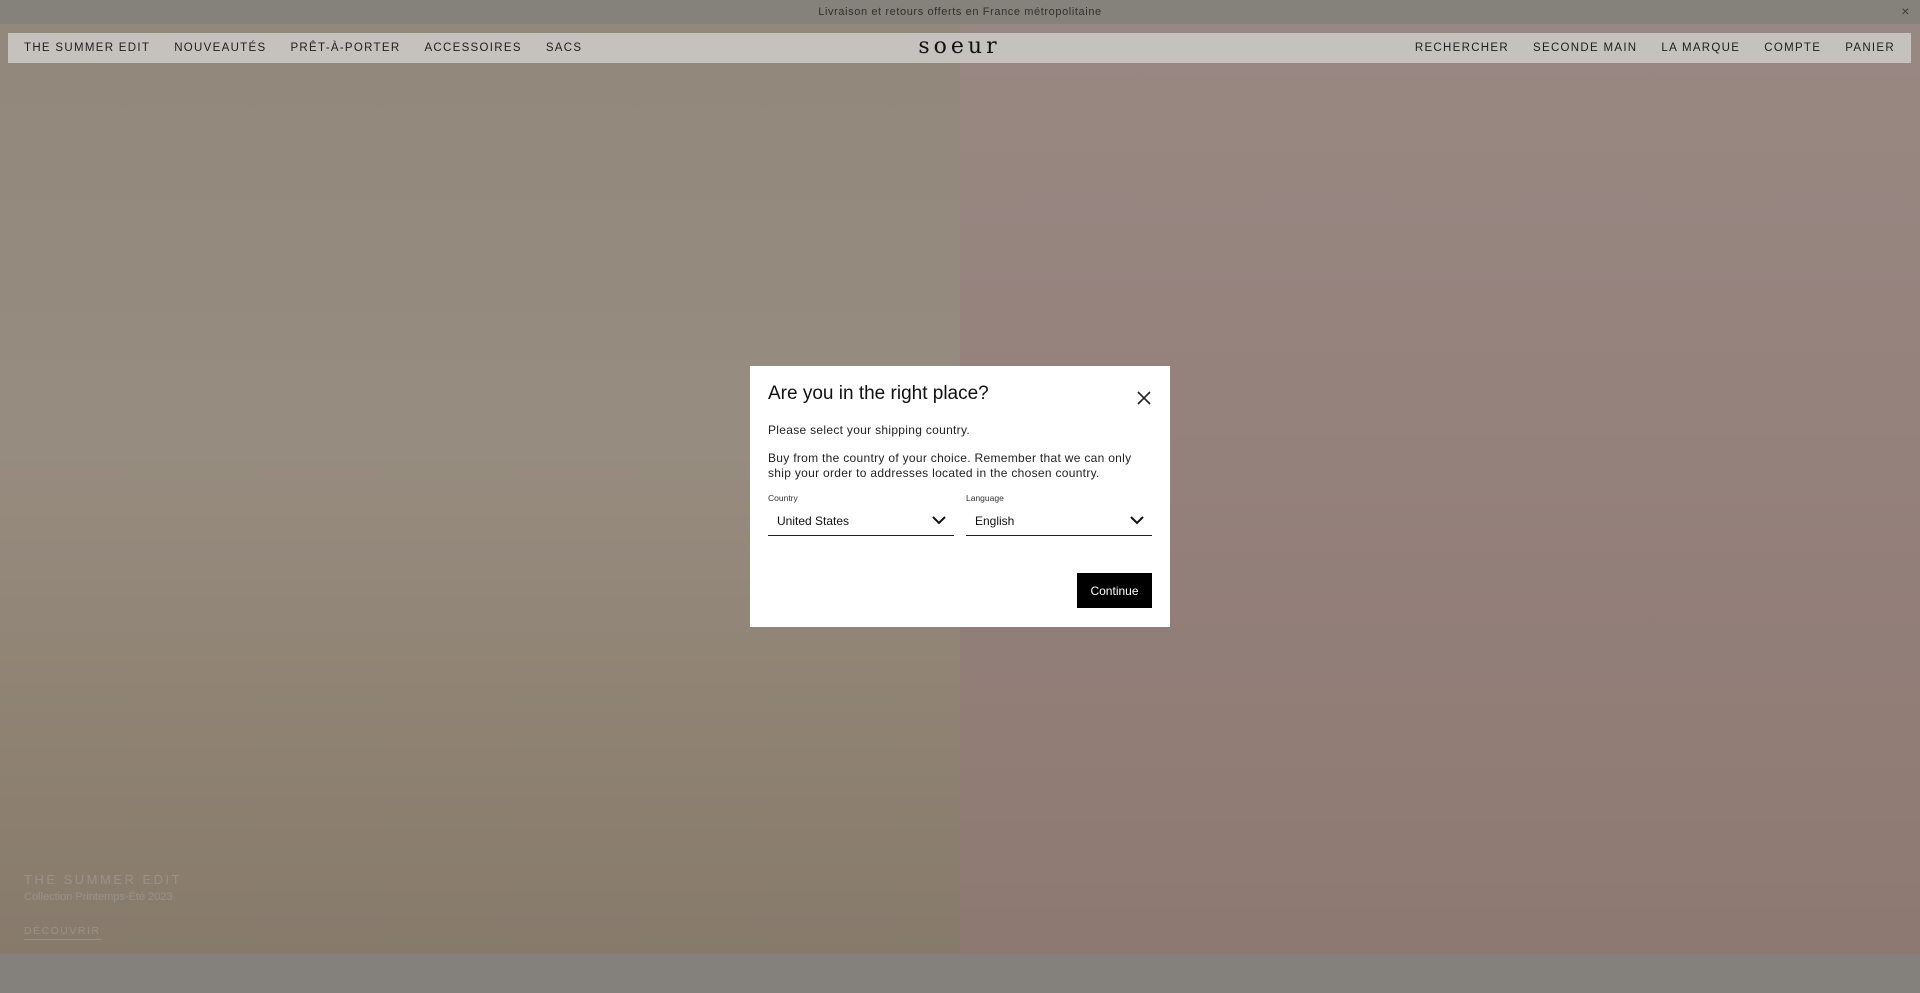 The width and height of the screenshot is (1920, 993). I want to click on nav-item-compte: COMPTE, so click(1792, 48).